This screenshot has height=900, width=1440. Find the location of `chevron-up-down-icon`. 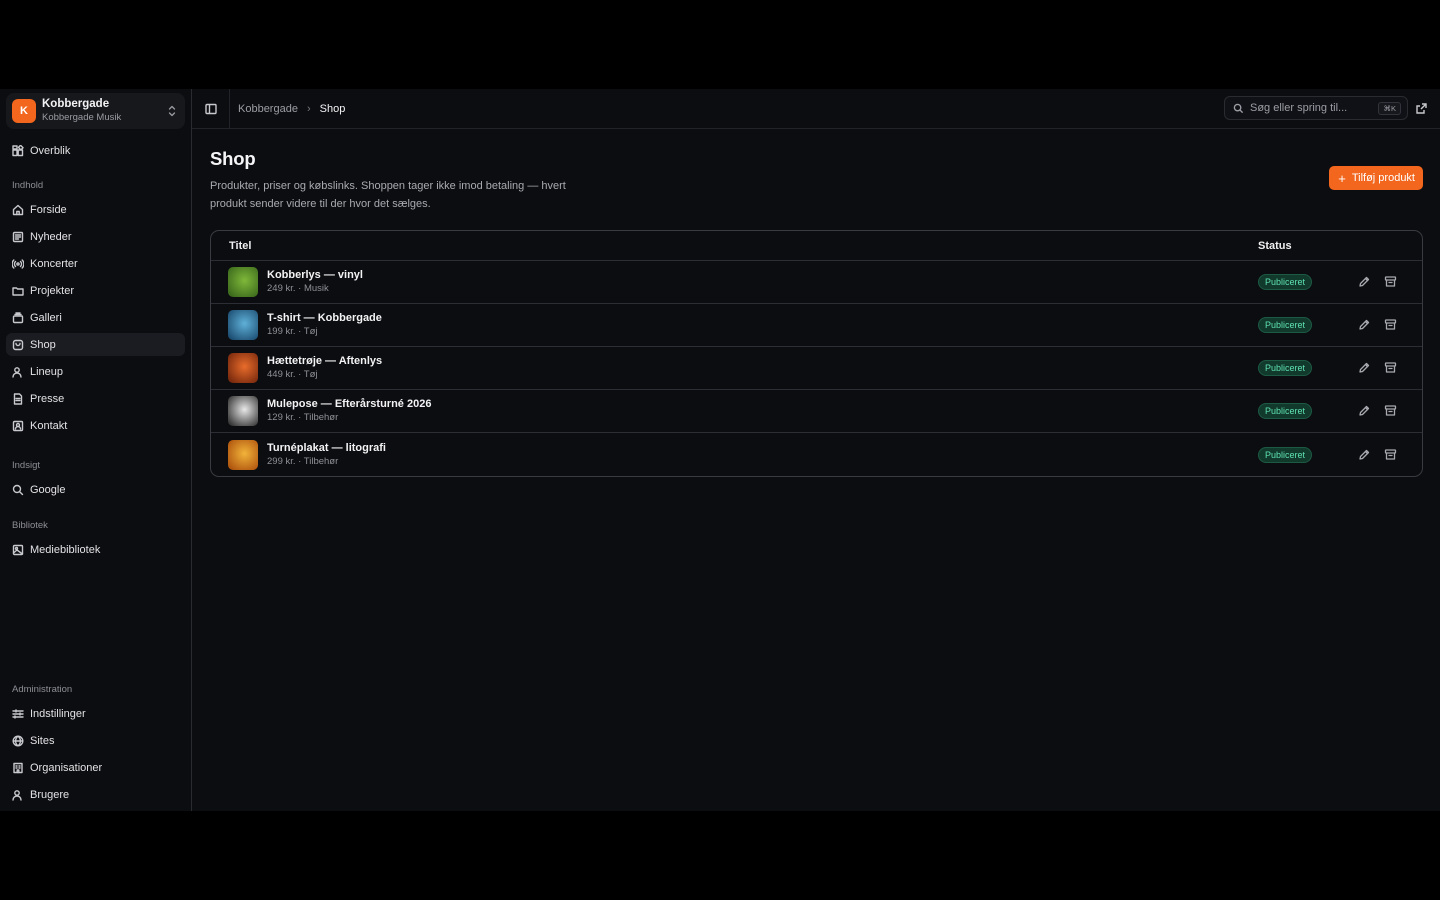

chevron-up-down-icon is located at coordinates (172, 111).